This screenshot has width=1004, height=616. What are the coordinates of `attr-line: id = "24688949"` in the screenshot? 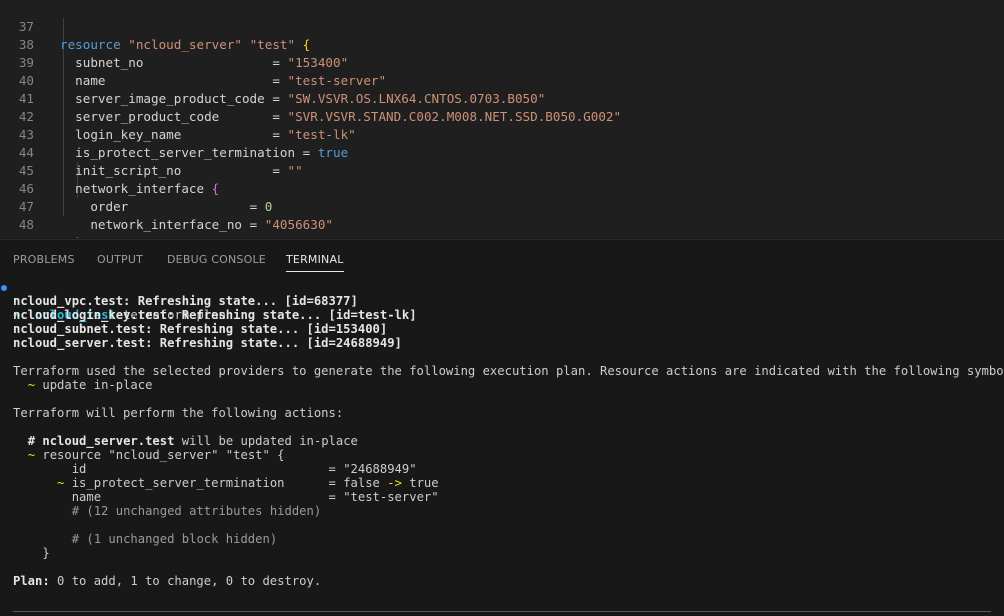 It's located at (215, 469).